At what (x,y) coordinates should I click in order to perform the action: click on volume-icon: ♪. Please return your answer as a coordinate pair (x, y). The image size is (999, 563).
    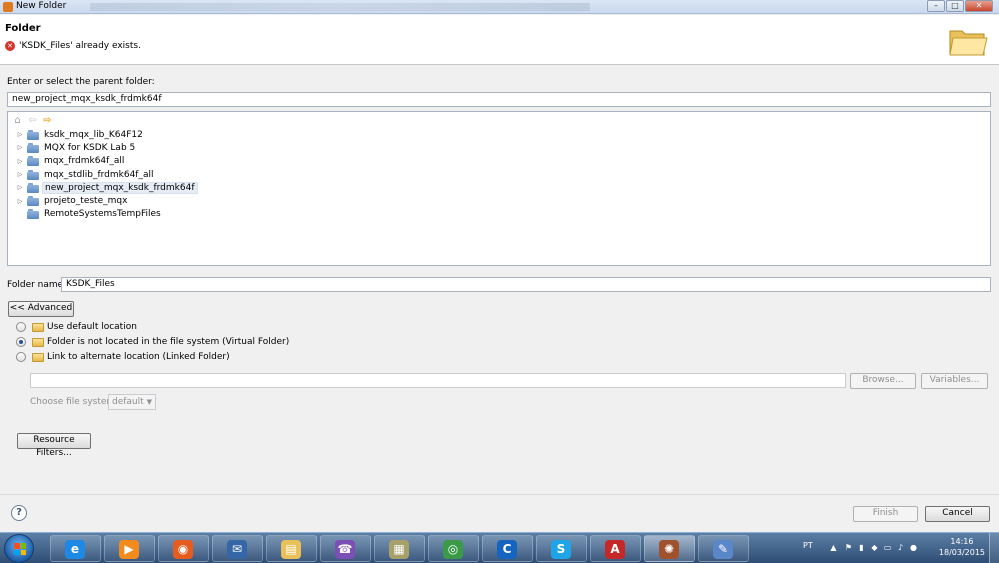
    Looking at the image, I should click on (900, 547).